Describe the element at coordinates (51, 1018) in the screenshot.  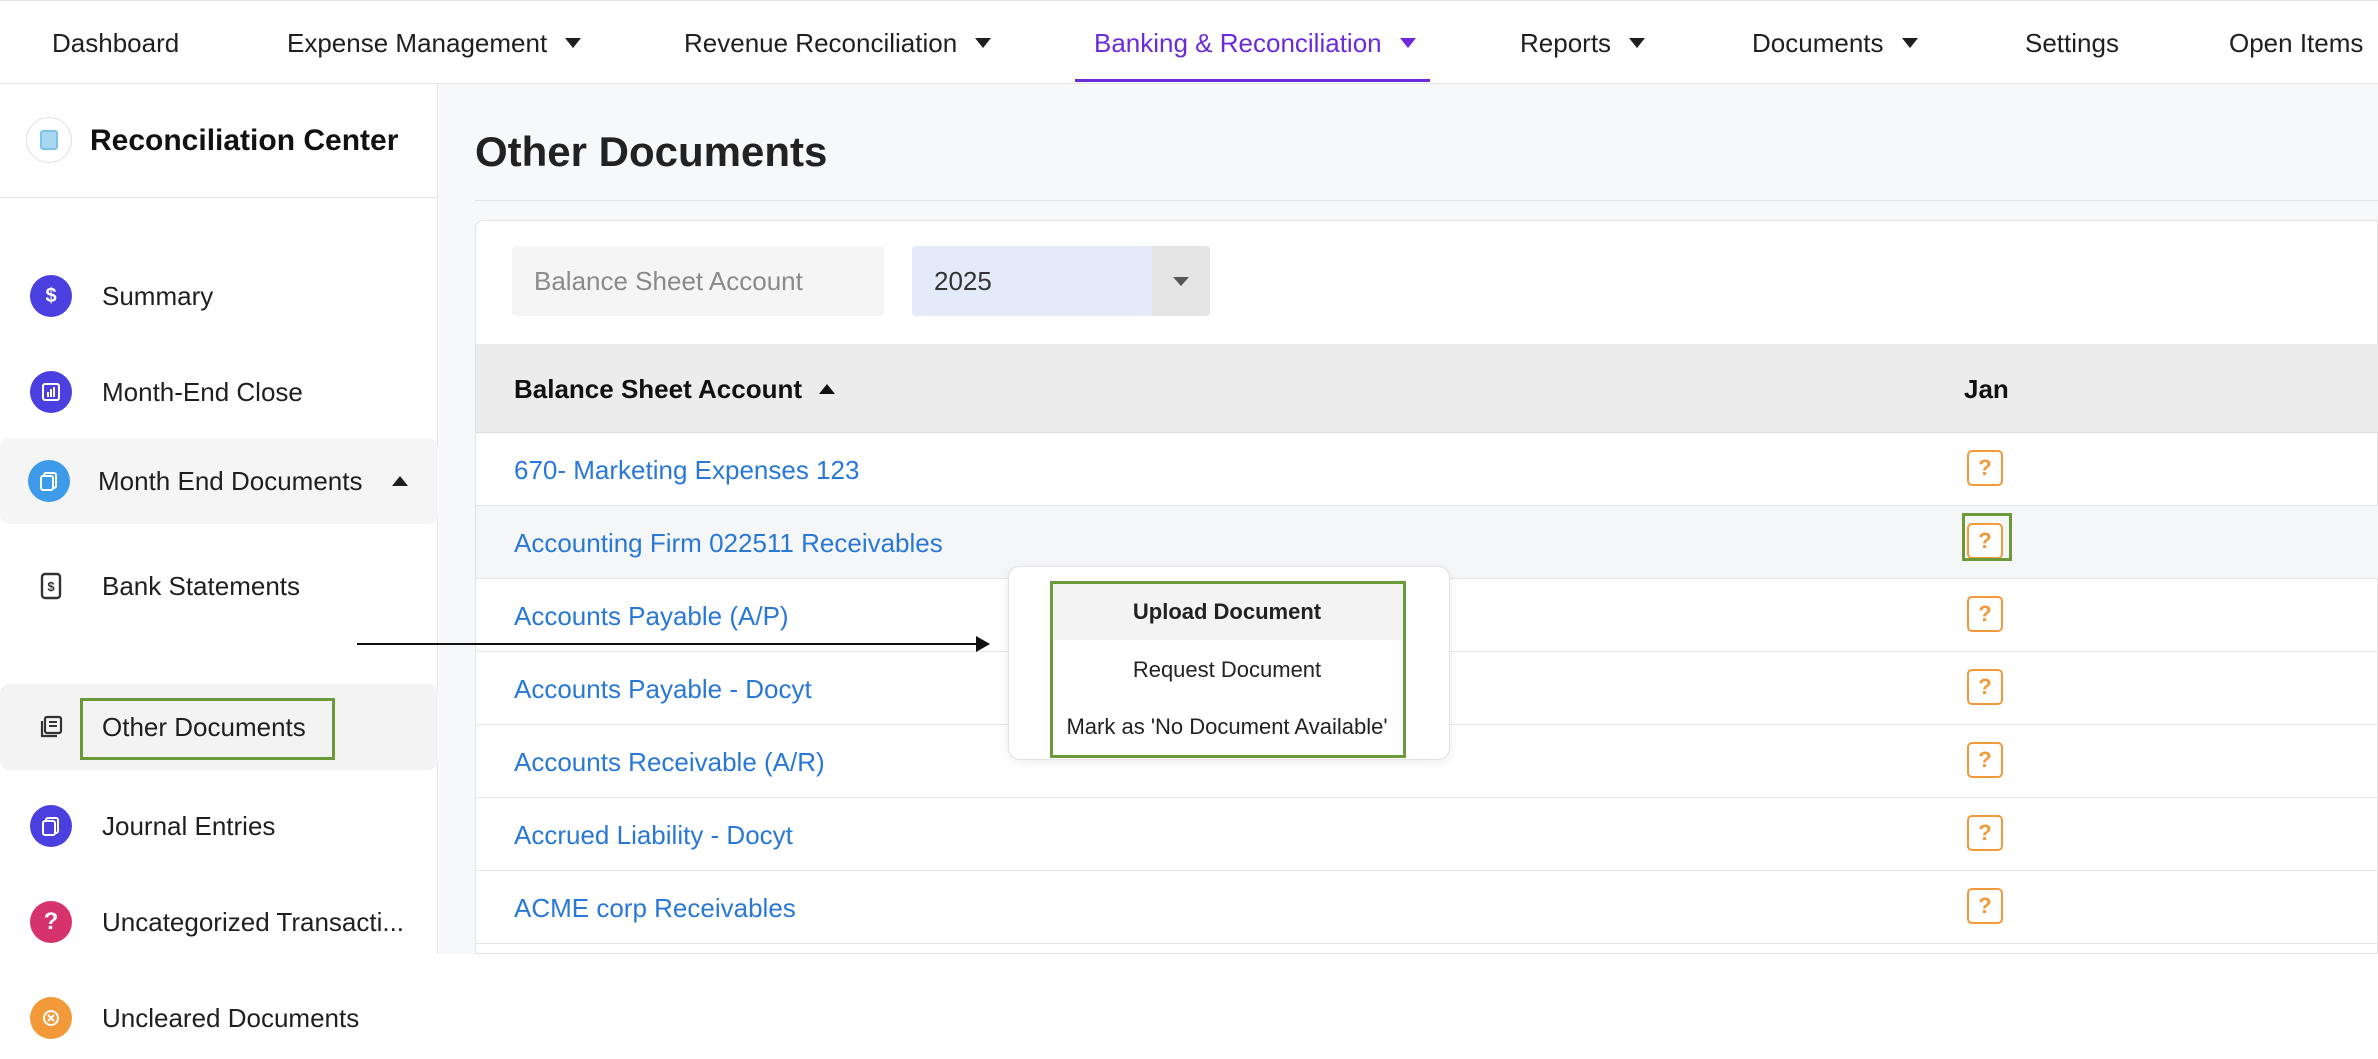
I see `uncleared-icon` at that location.